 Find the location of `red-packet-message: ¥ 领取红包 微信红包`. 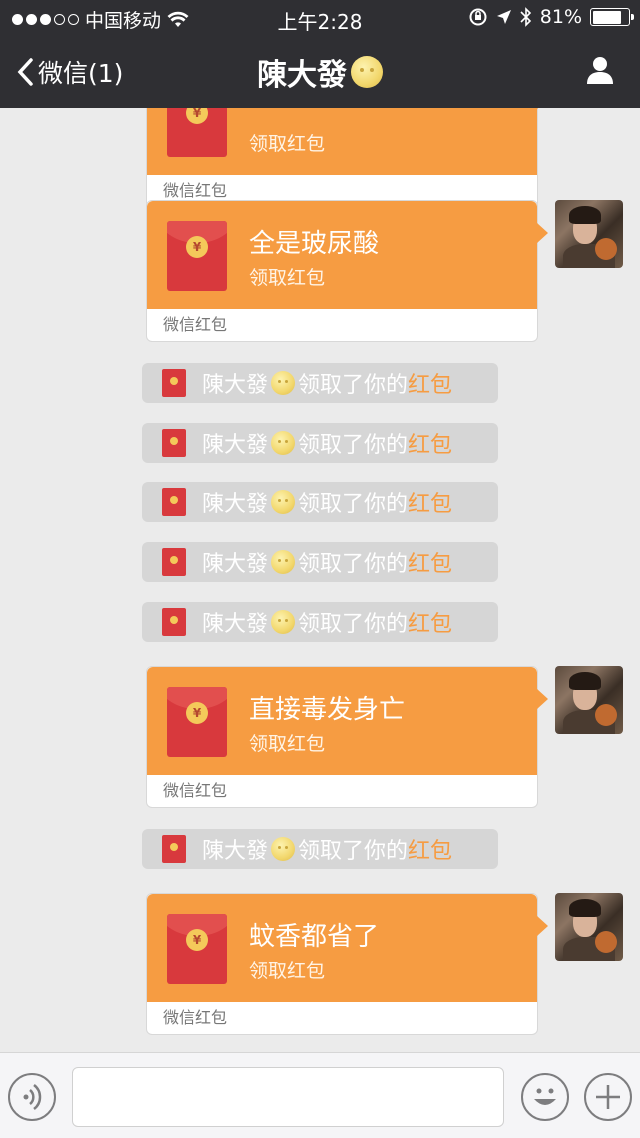

red-packet-message: ¥ 领取红包 微信红包 is located at coordinates (347, 158).